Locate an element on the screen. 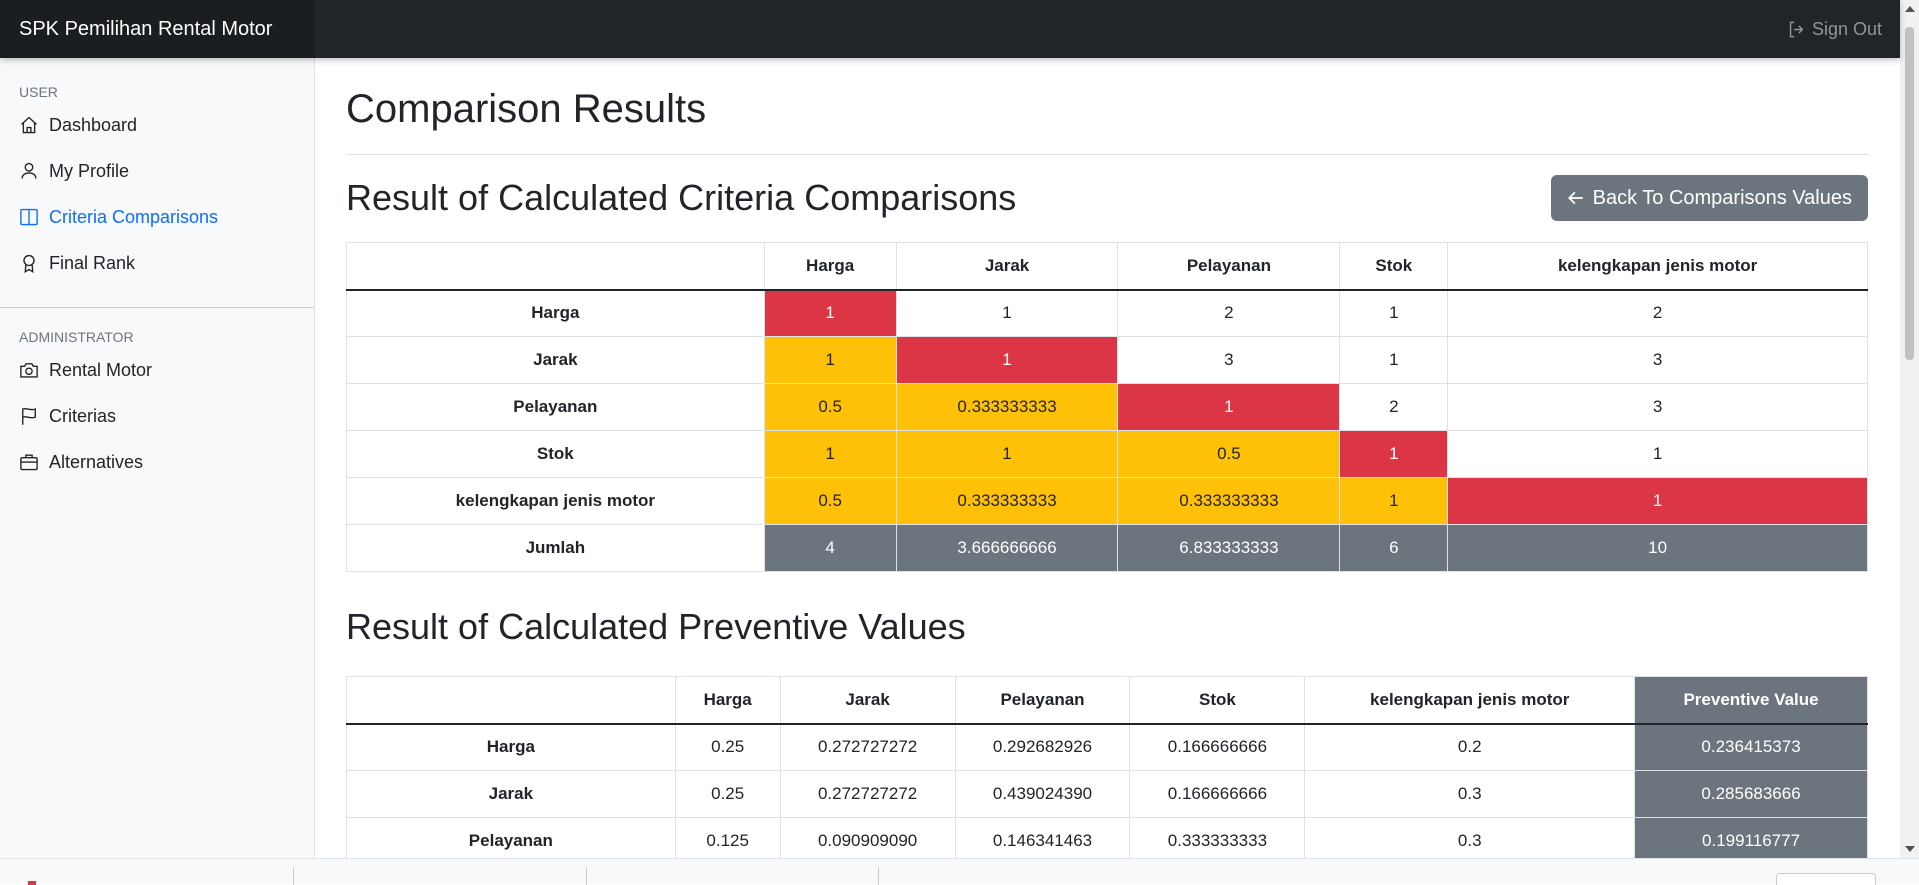 This screenshot has width=1919, height=885. back-to-comparisons-button: Back To Comparisons Values is located at coordinates (1709, 198).